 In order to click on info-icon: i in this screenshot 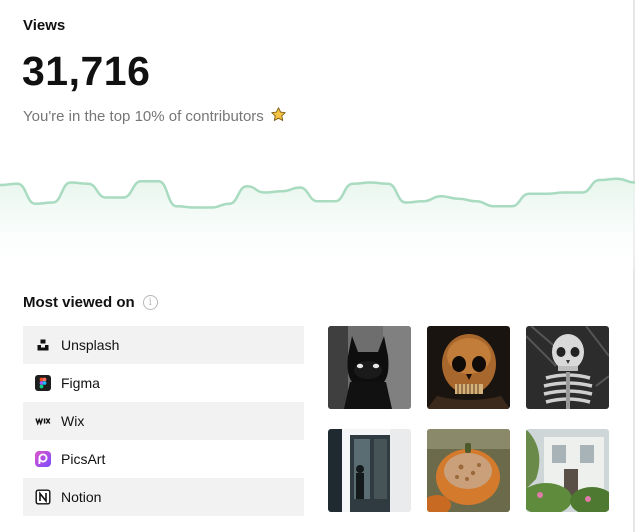, I will do `click(150, 302)`.